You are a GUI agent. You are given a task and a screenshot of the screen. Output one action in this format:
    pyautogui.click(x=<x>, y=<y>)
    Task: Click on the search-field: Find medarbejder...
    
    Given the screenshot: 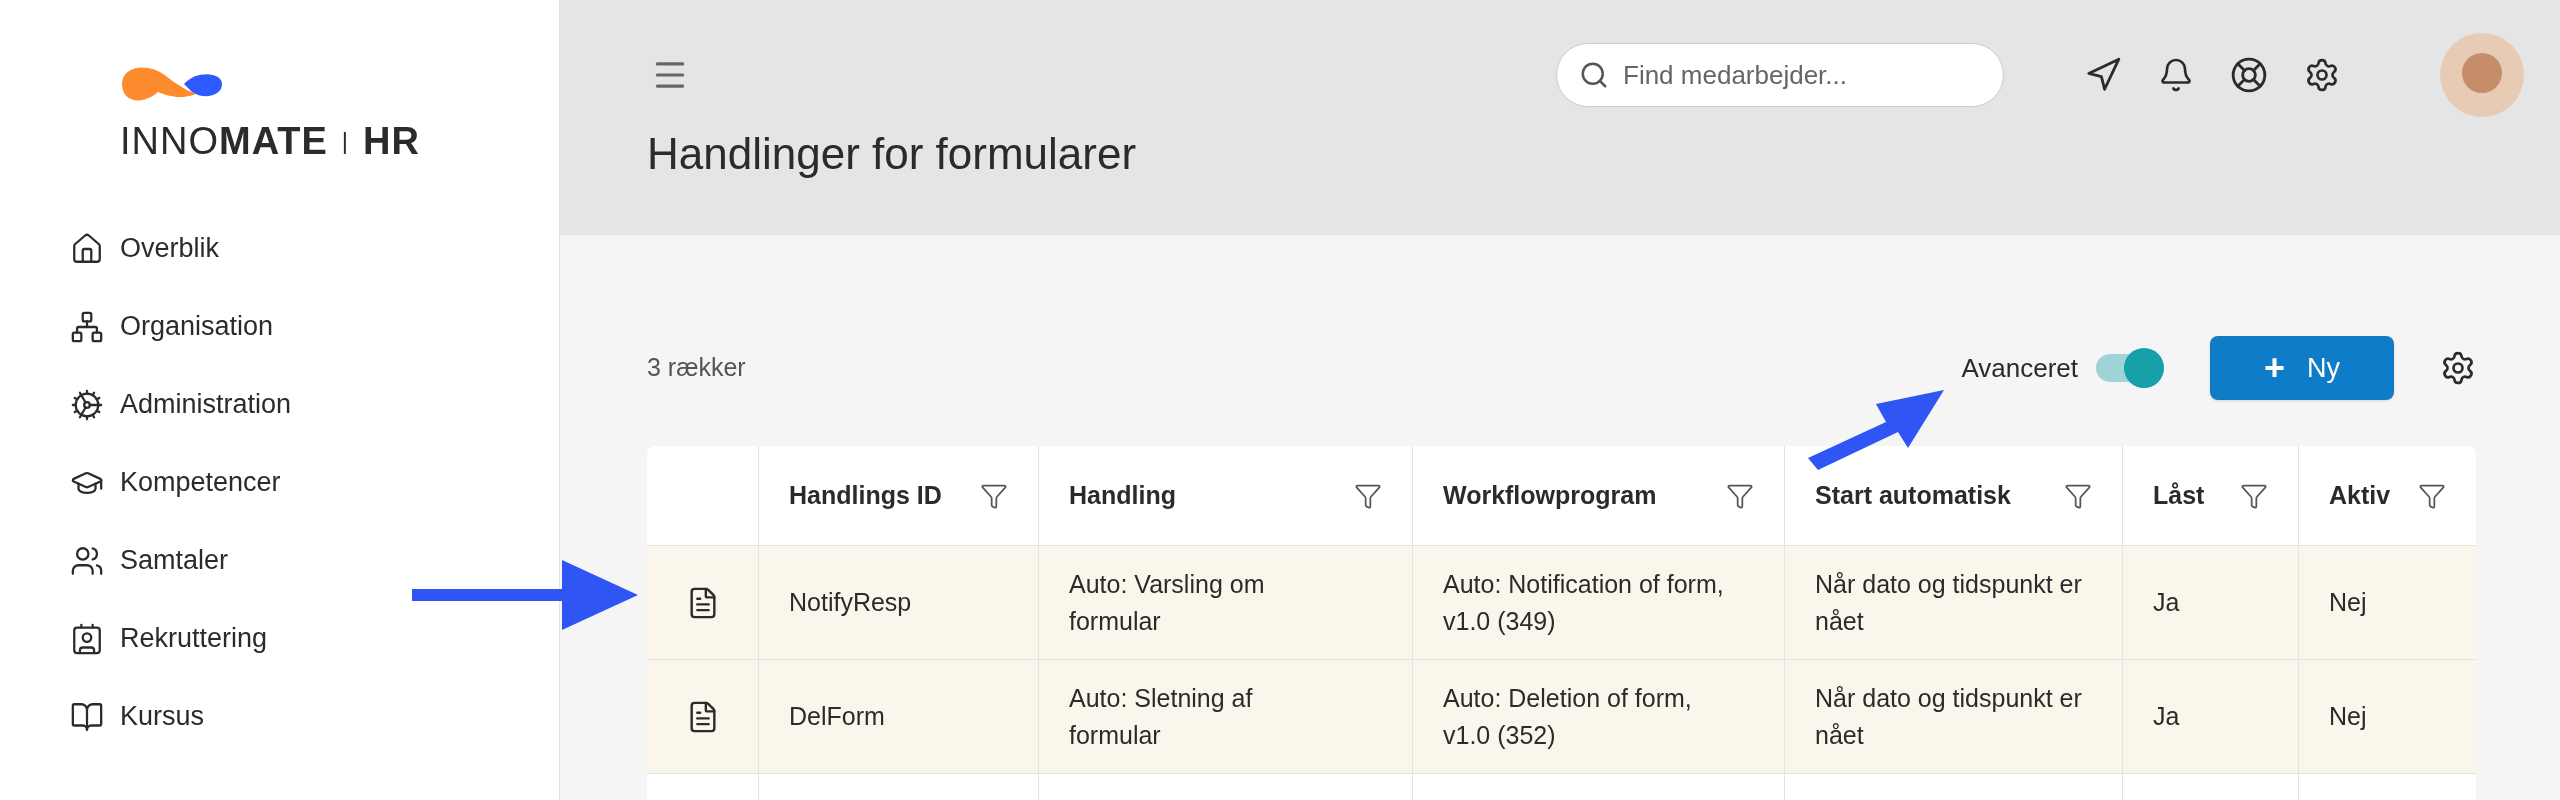 What is the action you would take?
    pyautogui.click(x=1802, y=75)
    